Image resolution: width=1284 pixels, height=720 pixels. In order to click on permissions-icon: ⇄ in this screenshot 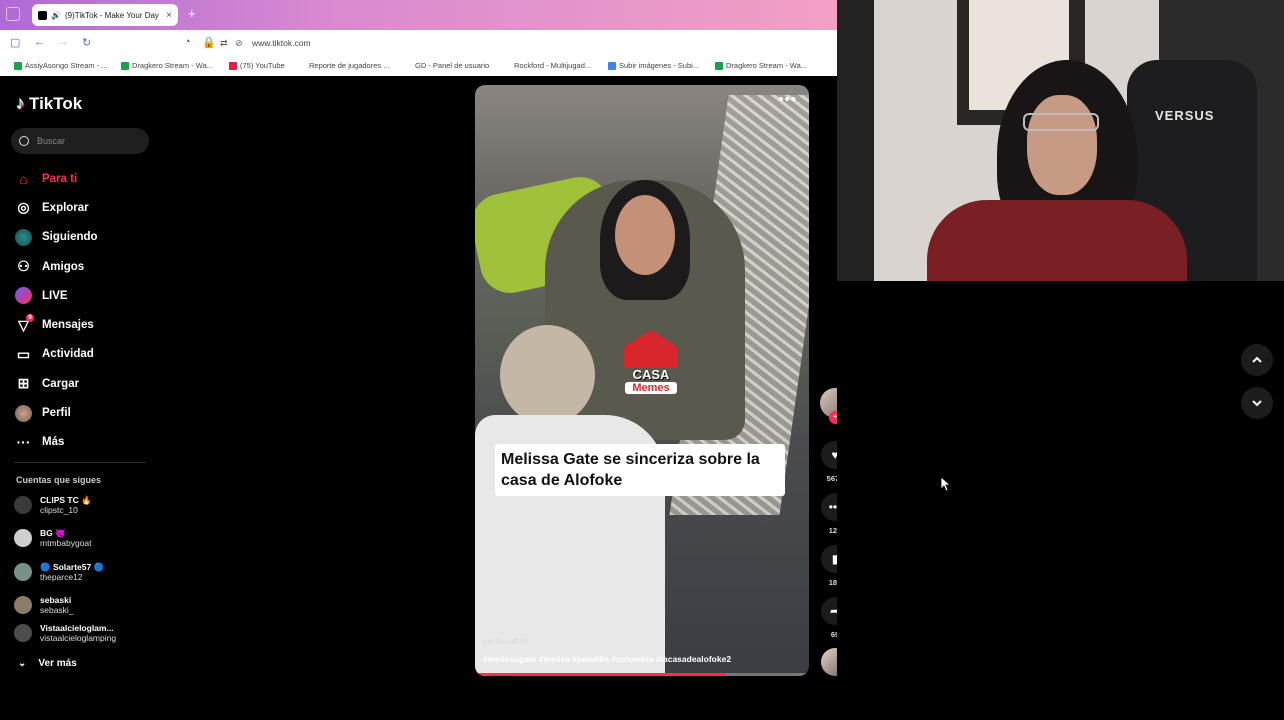, I will do `click(224, 43)`.